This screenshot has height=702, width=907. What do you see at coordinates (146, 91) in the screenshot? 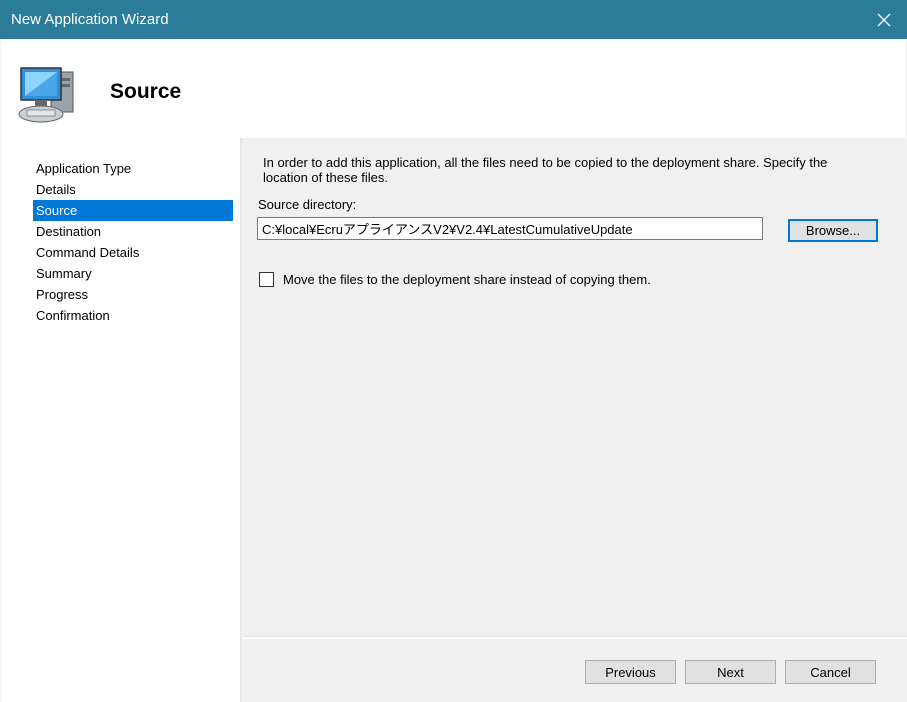
I see `page-title: Source` at bounding box center [146, 91].